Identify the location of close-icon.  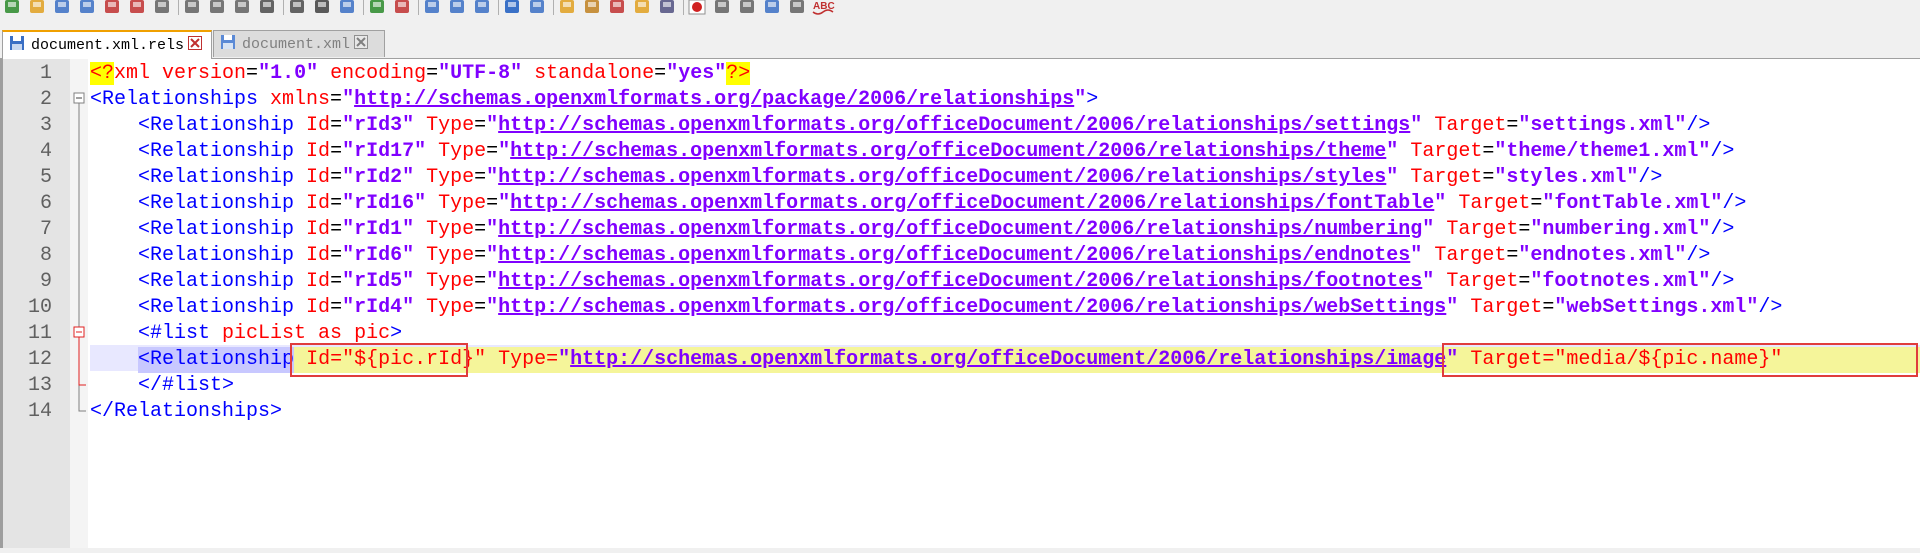
(112, 8).